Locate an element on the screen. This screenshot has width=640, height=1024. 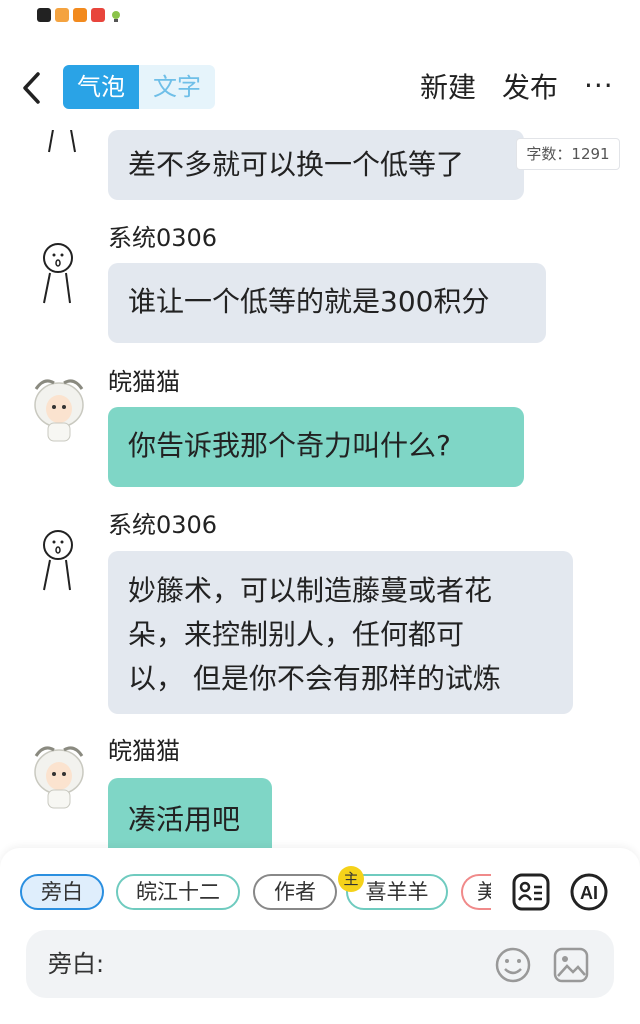
red-app-icon is located at coordinates (98, 15).